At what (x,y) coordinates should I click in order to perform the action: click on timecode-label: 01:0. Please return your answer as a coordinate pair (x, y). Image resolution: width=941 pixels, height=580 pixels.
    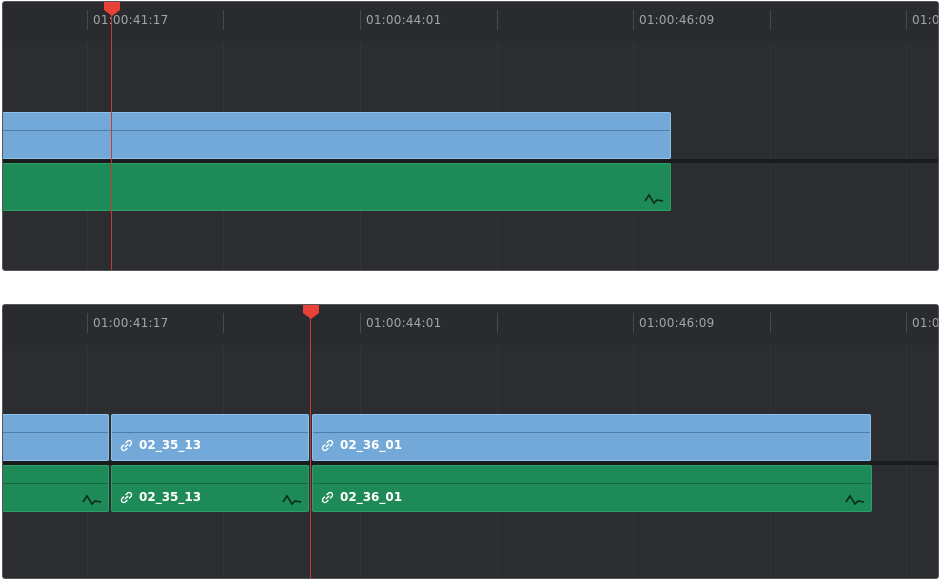
    Looking at the image, I should click on (925, 323).